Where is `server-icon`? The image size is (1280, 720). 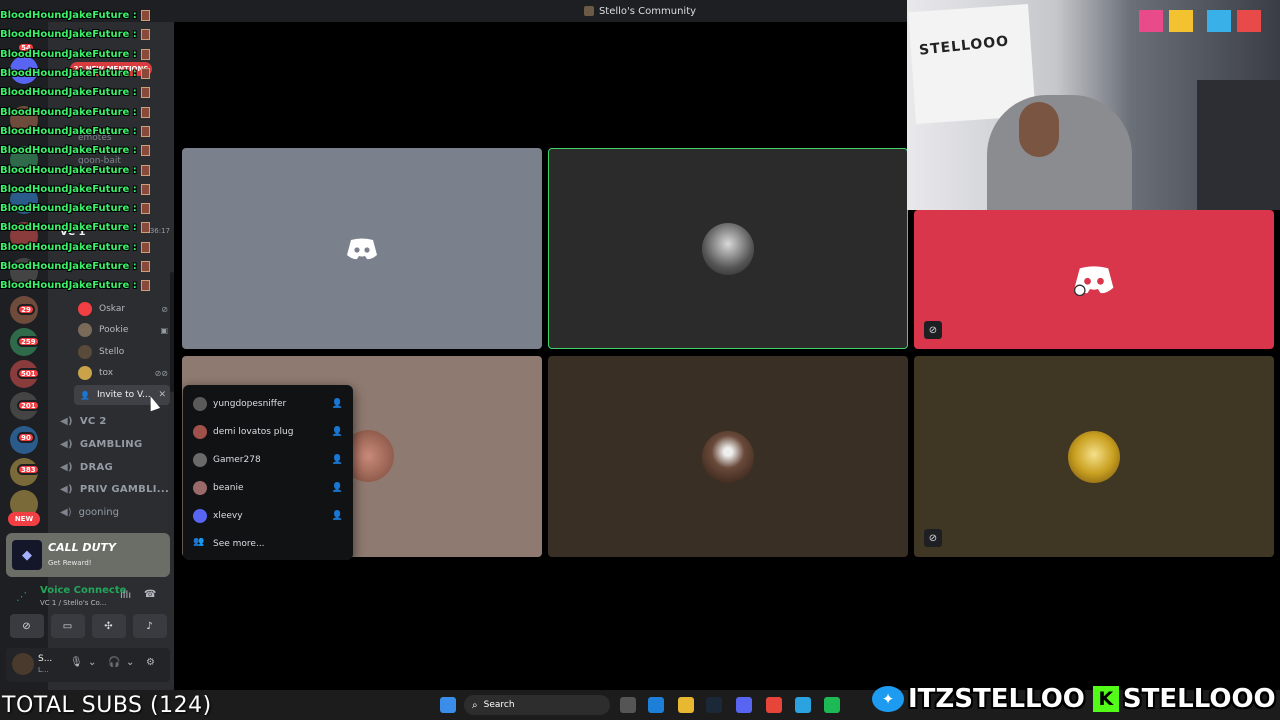 server-icon is located at coordinates (588, 11).